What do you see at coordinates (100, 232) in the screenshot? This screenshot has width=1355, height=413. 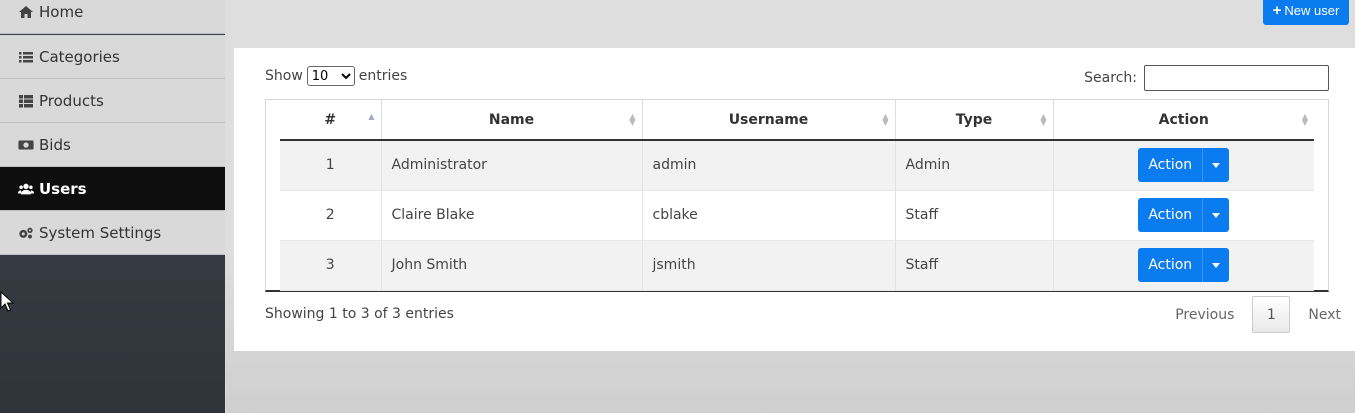 I see `sidebar-item-label: System Settings` at bounding box center [100, 232].